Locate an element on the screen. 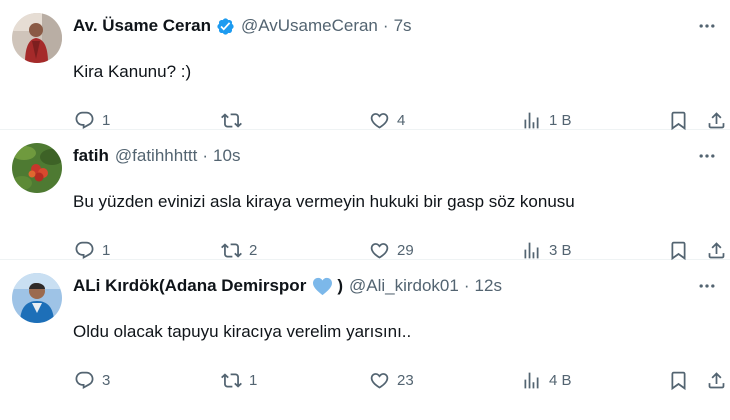 The height and width of the screenshot is (420, 730). timestamp: 10s is located at coordinates (226, 156).